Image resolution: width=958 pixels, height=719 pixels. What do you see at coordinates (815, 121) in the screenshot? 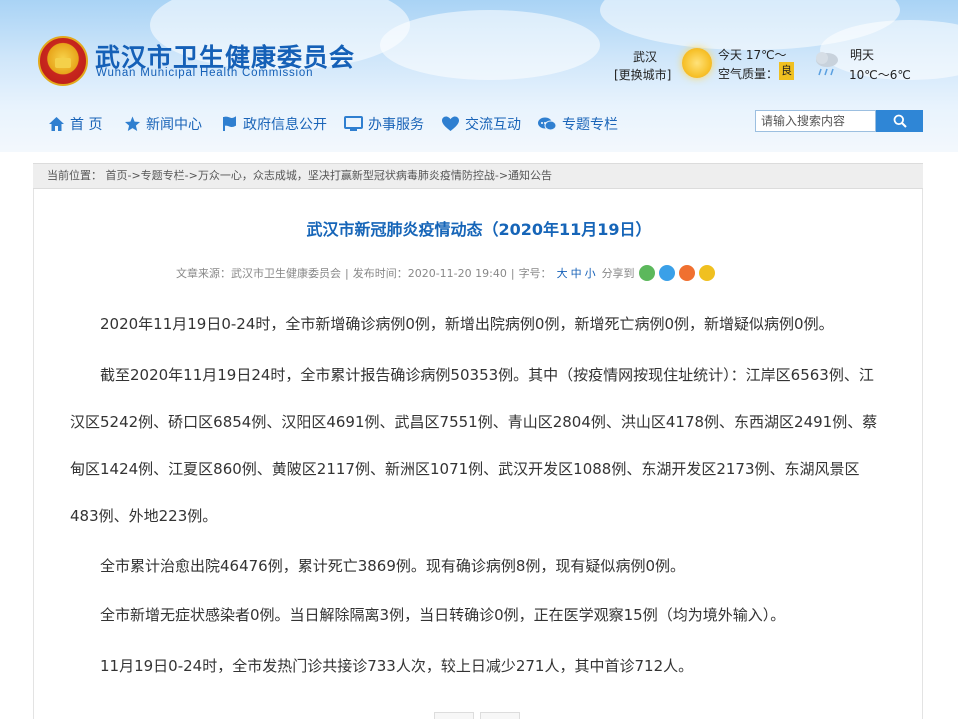
I see `search-input` at bounding box center [815, 121].